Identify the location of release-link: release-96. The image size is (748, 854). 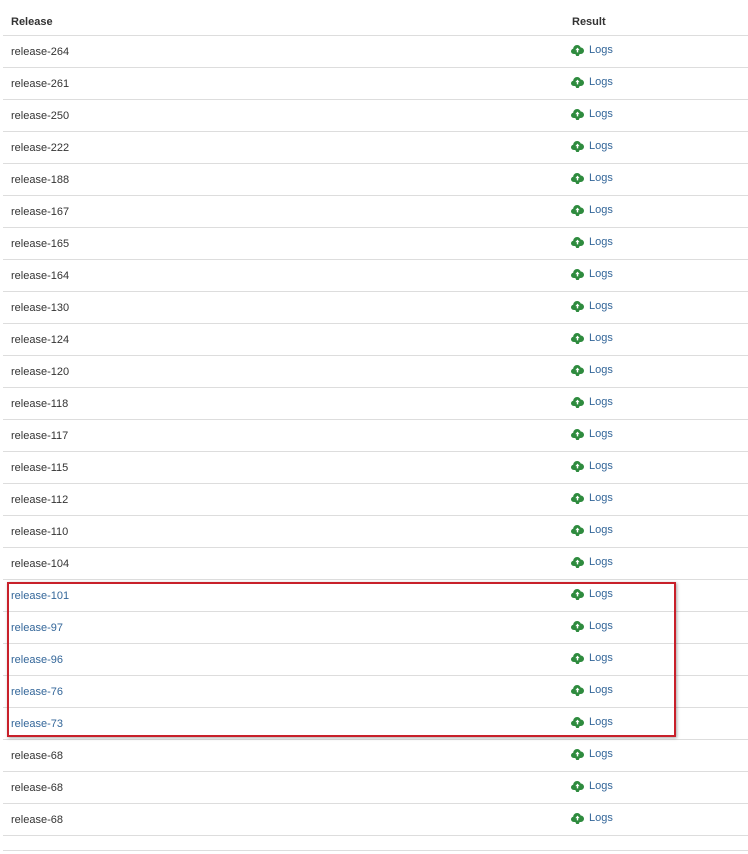
(37, 660).